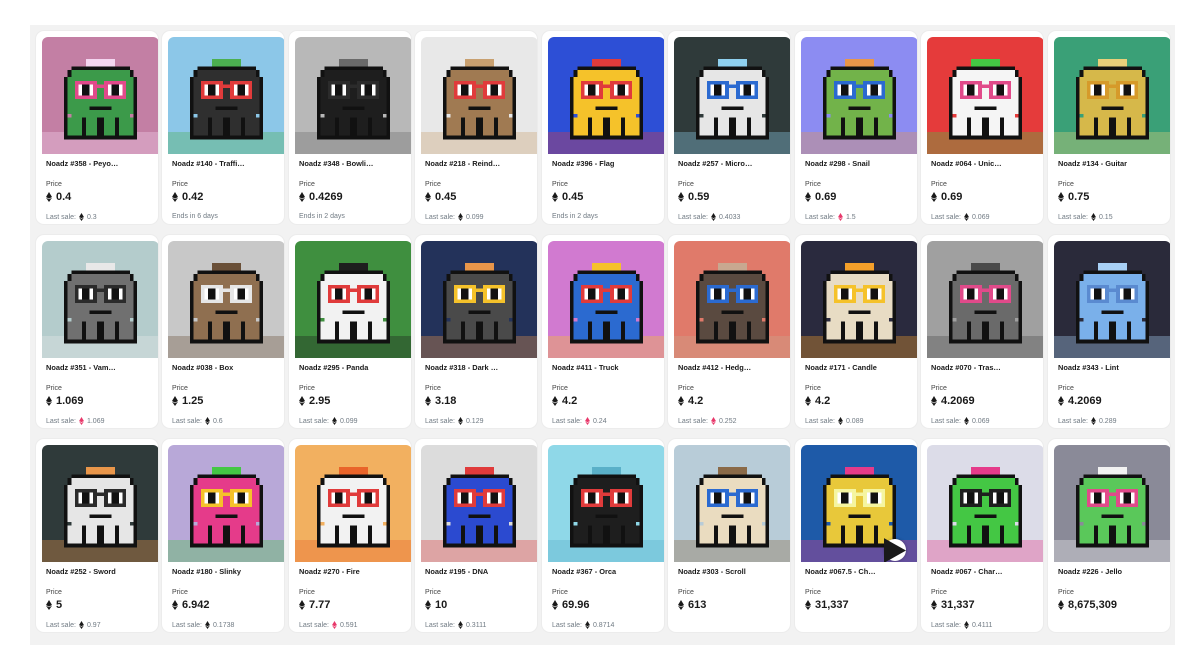 This screenshot has height=669, width=1200. I want to click on nft-card: Noadz #195 - DNA Price 10 Last sale: 0.3111, so click(476, 535).